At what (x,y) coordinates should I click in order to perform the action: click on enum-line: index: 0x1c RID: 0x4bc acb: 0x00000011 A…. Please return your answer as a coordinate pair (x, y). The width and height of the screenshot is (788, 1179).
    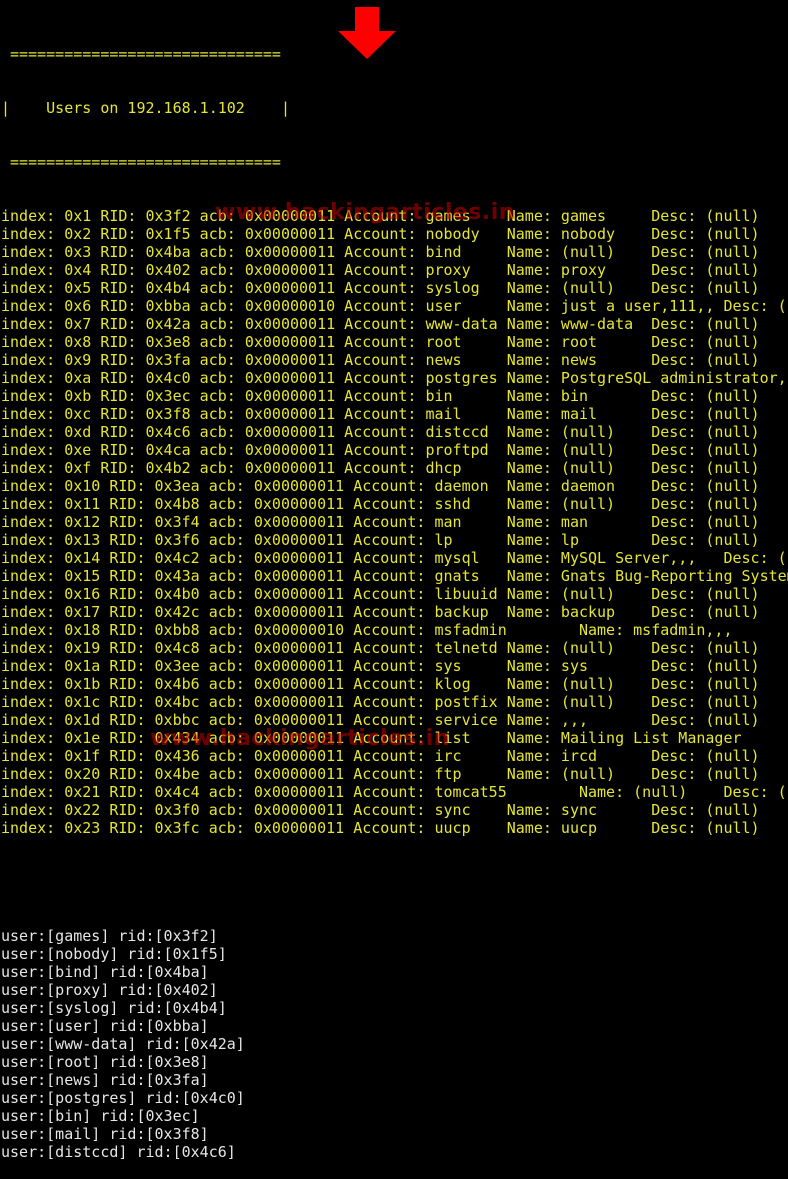
    Looking at the image, I should click on (380, 702).